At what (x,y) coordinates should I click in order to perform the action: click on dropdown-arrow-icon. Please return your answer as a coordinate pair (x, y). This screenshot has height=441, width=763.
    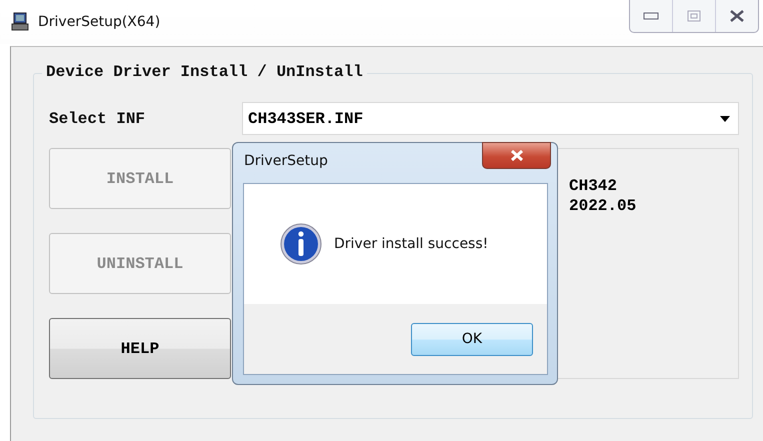
    Looking at the image, I should click on (725, 119).